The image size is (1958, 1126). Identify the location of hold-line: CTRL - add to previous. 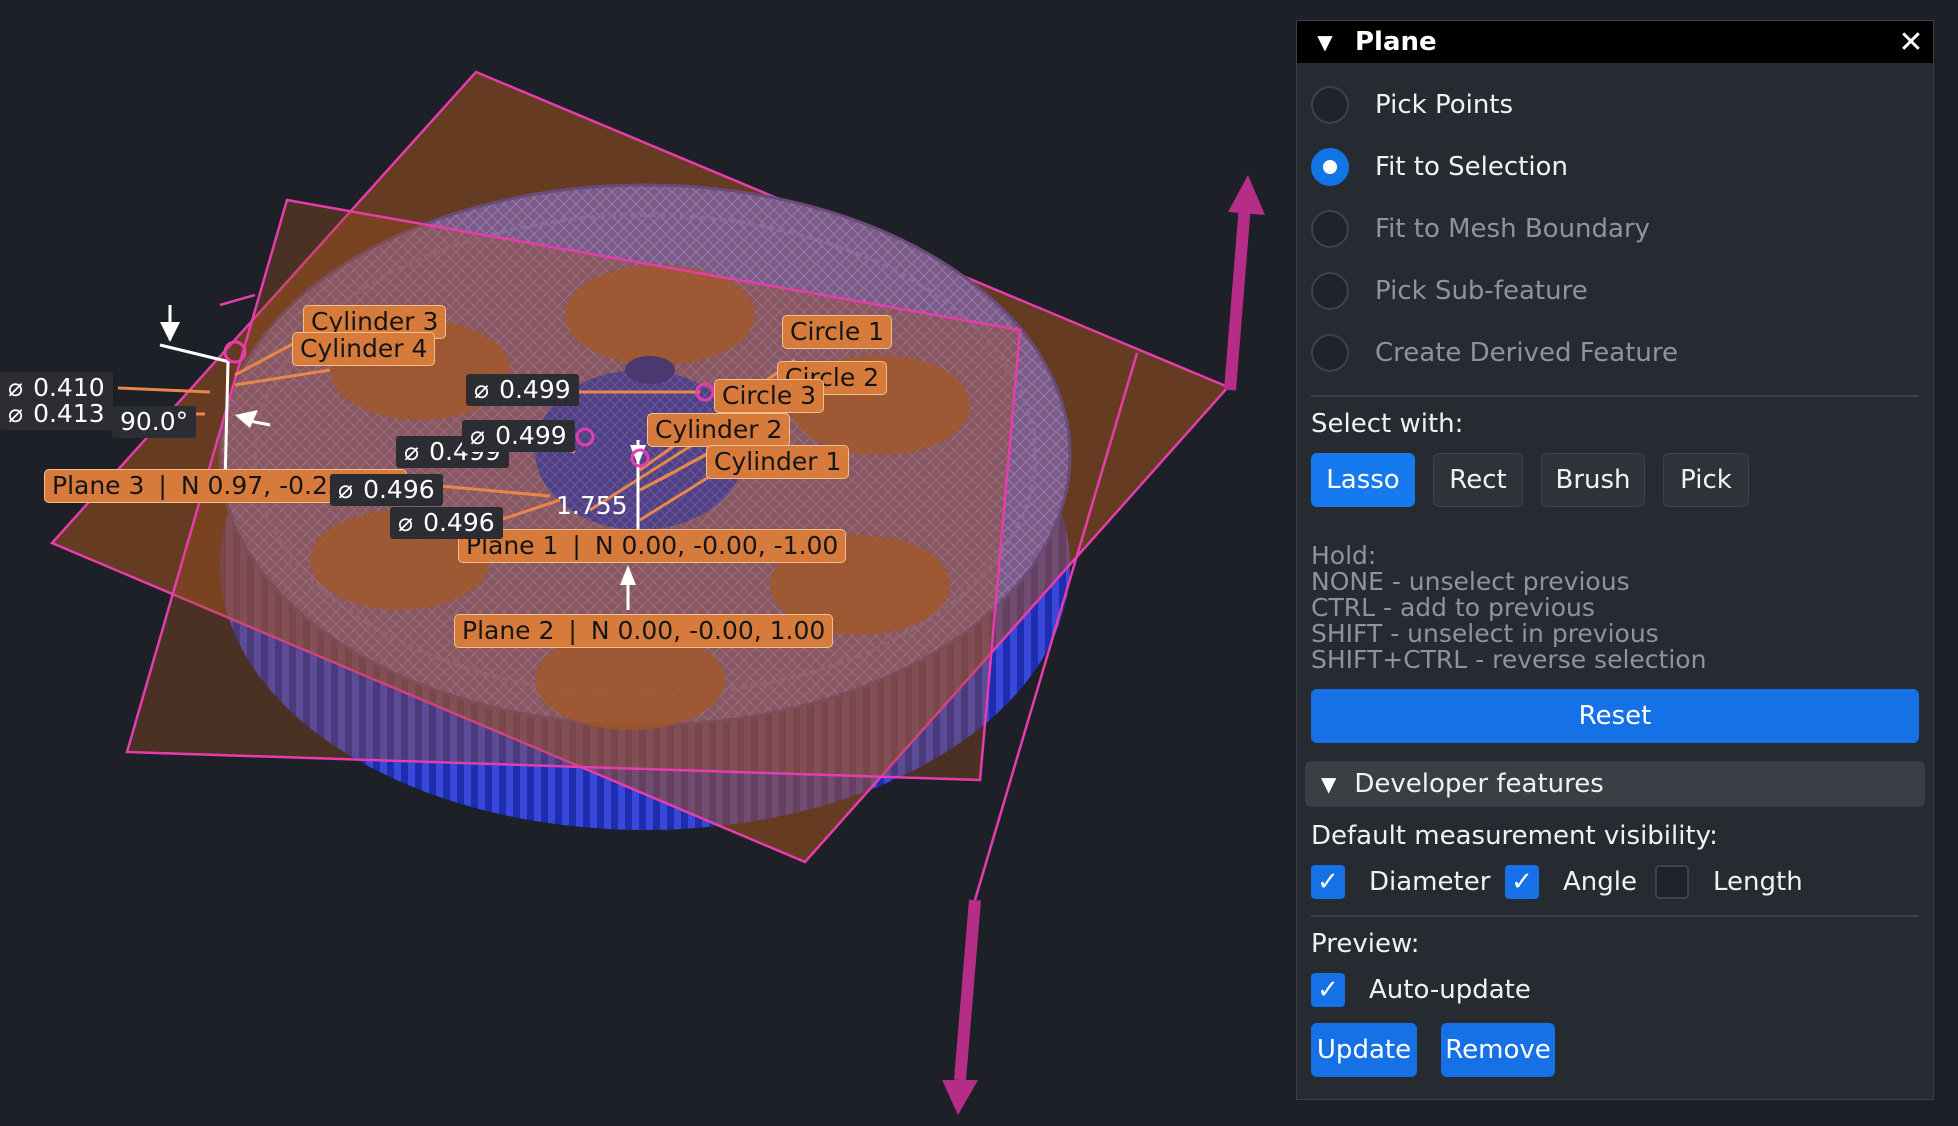
(1453, 607).